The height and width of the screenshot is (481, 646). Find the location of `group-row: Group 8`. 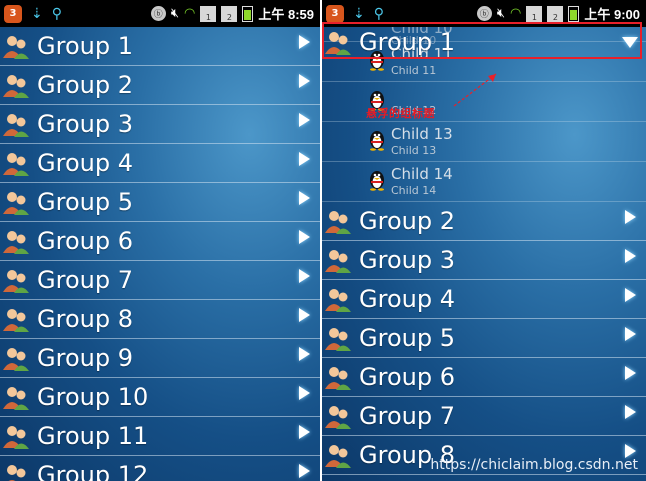

group-row: Group 8 is located at coordinates (160, 319).